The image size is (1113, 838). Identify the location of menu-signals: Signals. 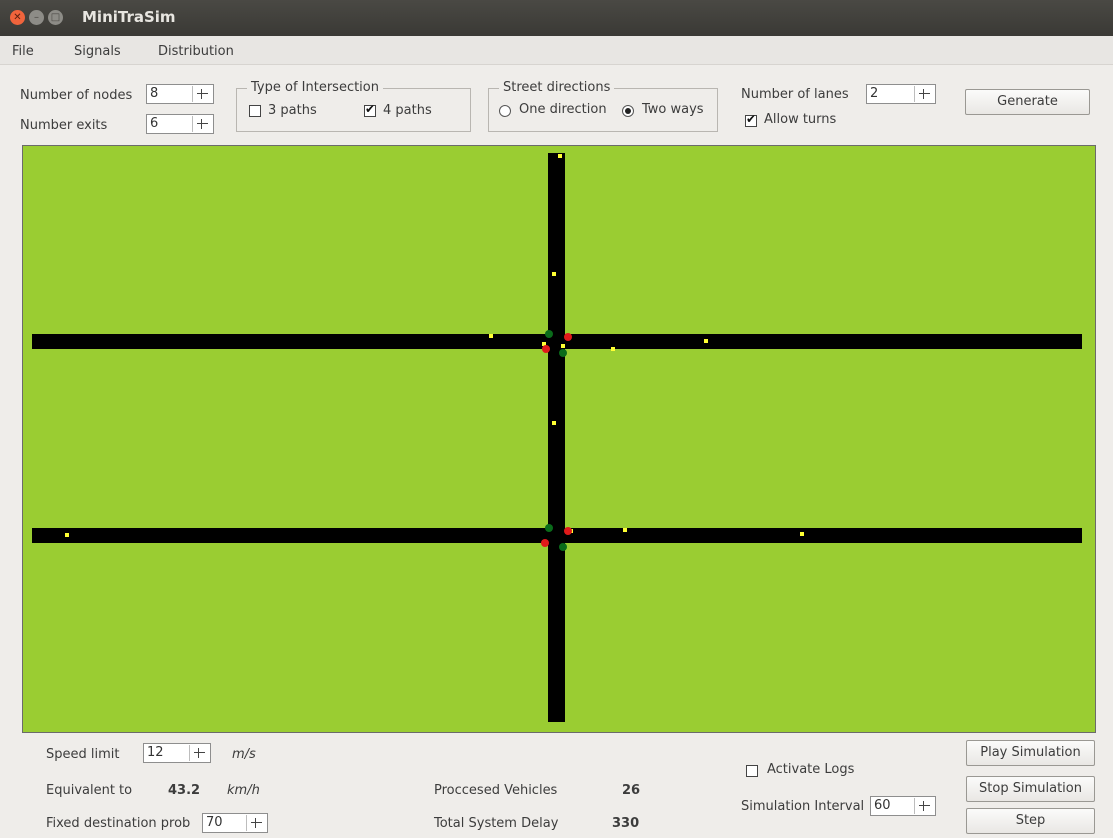
(97, 51).